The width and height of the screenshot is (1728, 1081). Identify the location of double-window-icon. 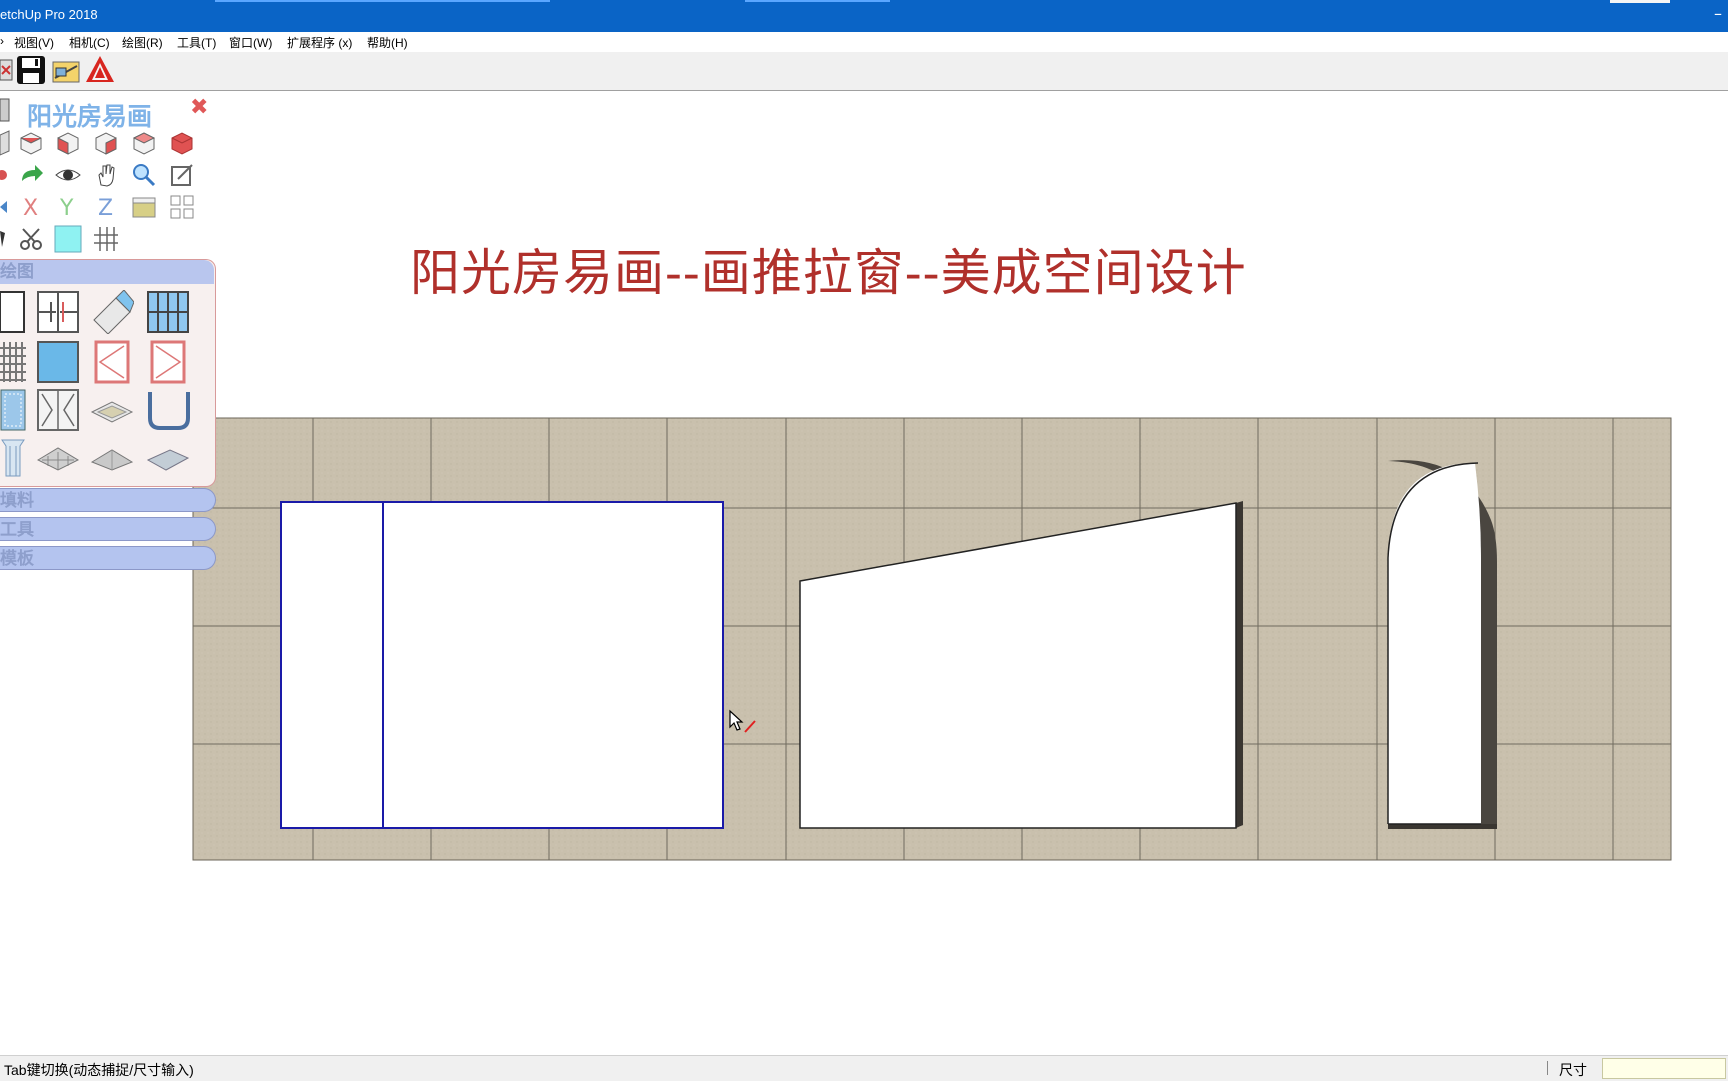
(168, 312).